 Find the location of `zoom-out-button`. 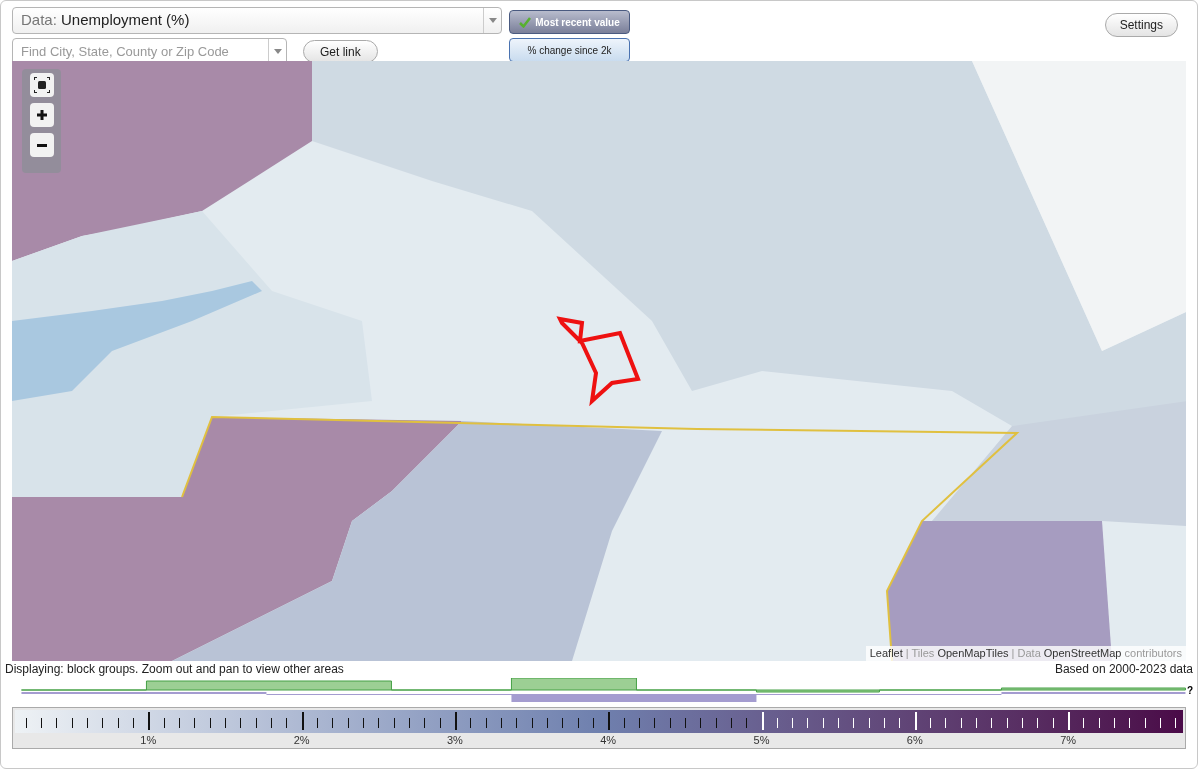

zoom-out-button is located at coordinates (41, 145).